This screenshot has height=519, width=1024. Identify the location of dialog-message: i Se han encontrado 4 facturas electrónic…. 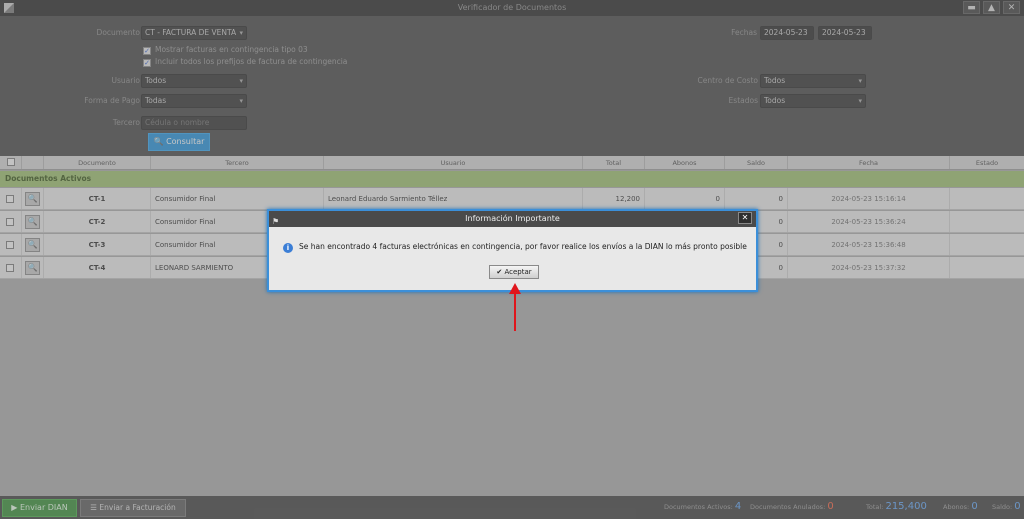
(515, 247).